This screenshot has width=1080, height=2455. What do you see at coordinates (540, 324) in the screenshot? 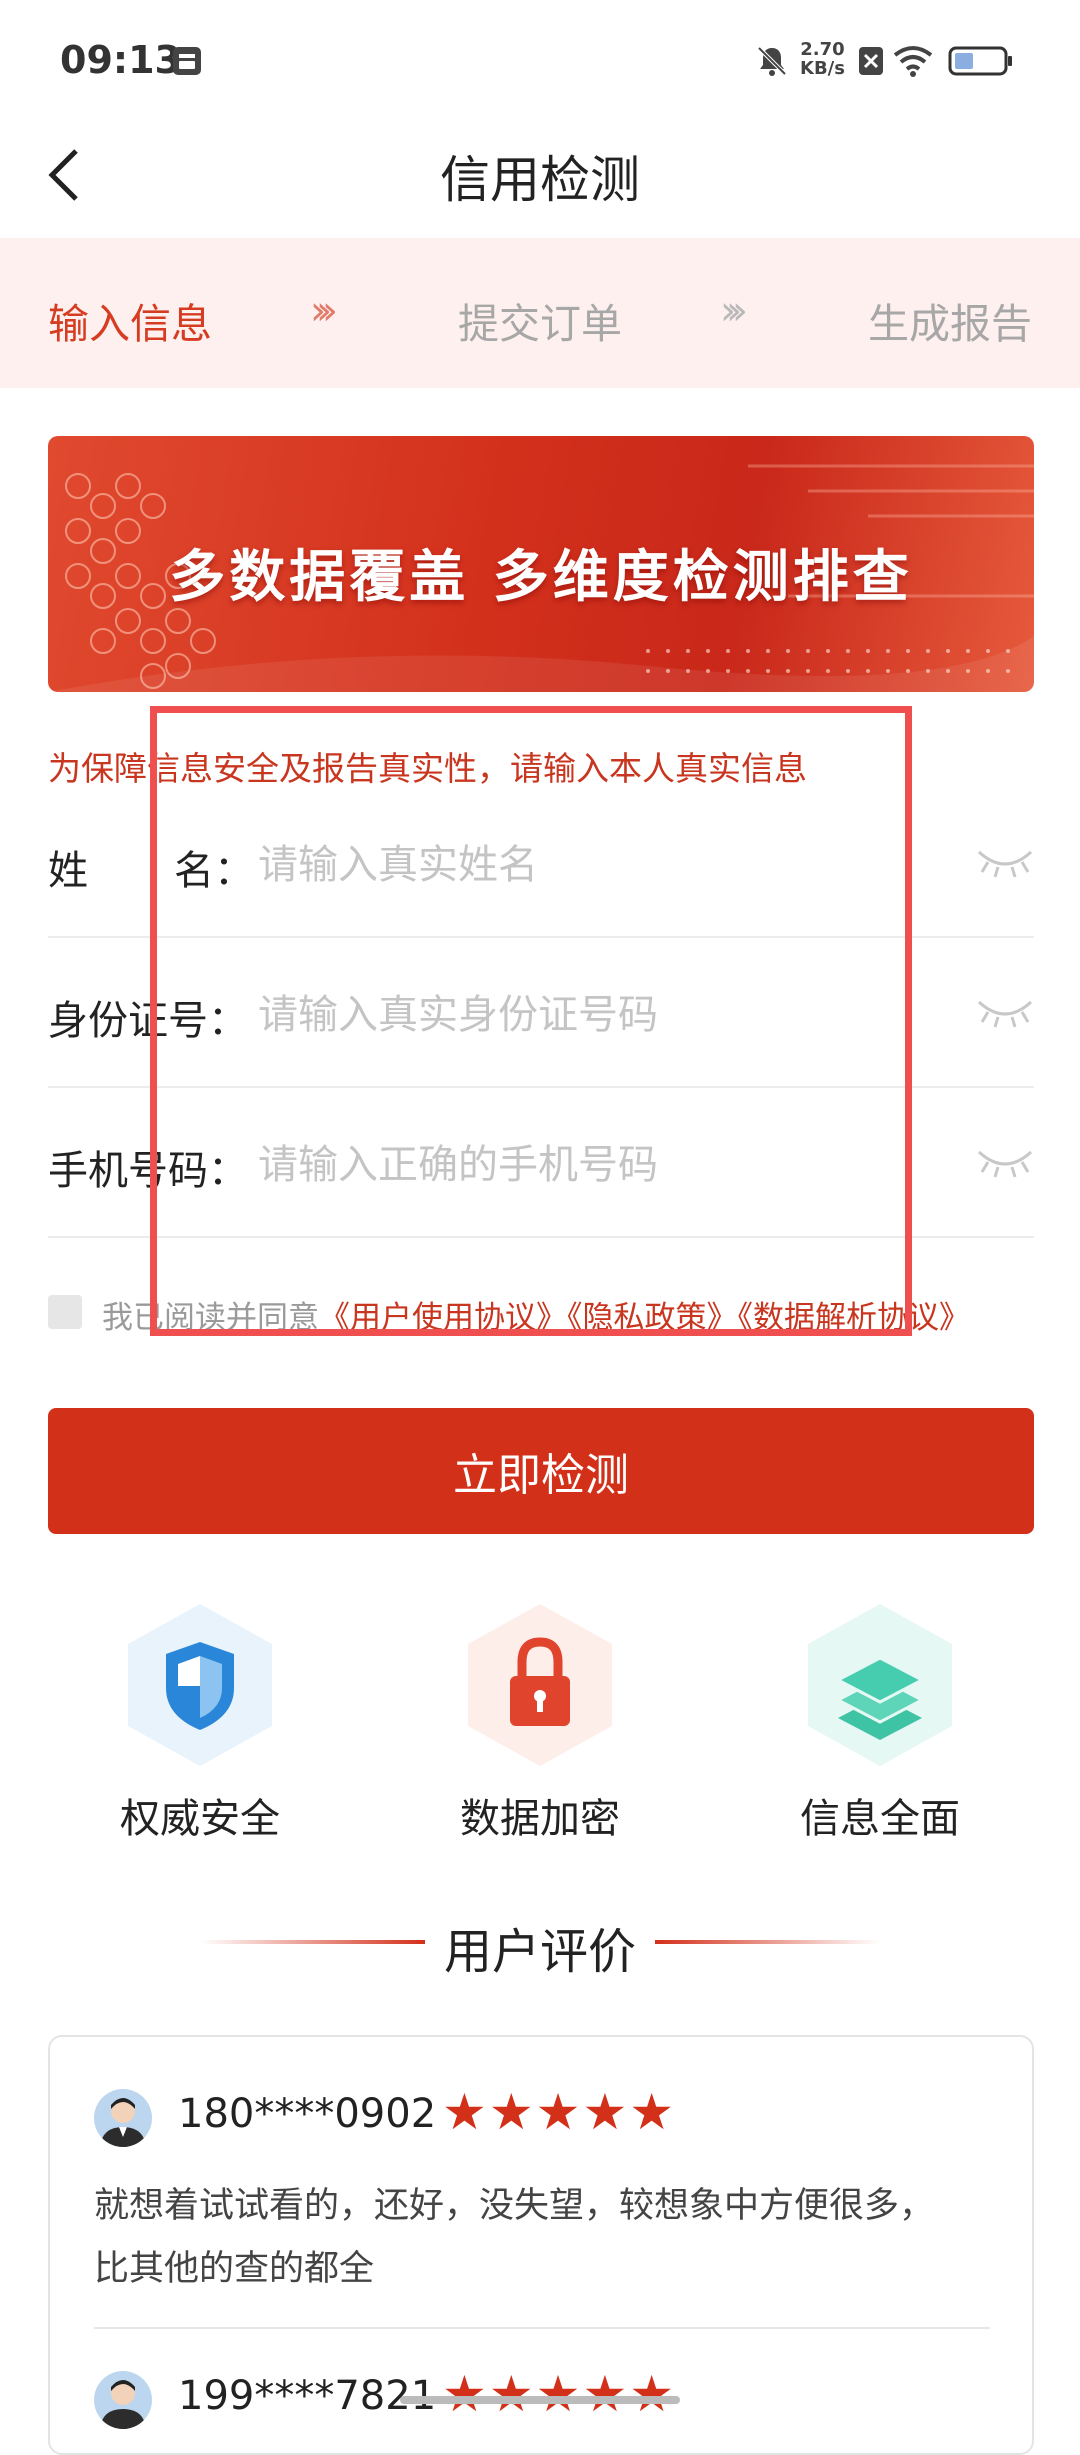
I see `step-submit-order: 提交订单` at bounding box center [540, 324].